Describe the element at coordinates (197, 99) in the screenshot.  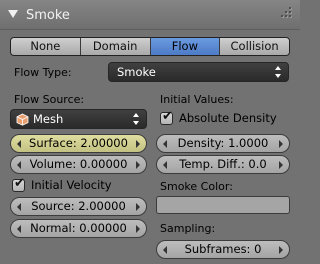
I see `initial-values-label: Initial Values:` at that location.